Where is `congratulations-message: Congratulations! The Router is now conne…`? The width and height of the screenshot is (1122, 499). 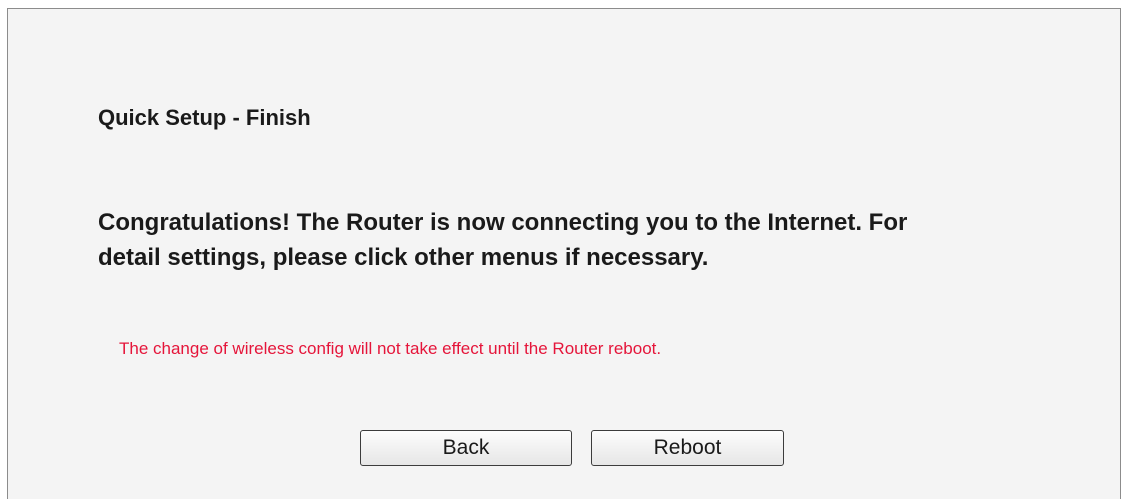
congratulations-message: Congratulations! The Router is now conne… is located at coordinates (503, 240).